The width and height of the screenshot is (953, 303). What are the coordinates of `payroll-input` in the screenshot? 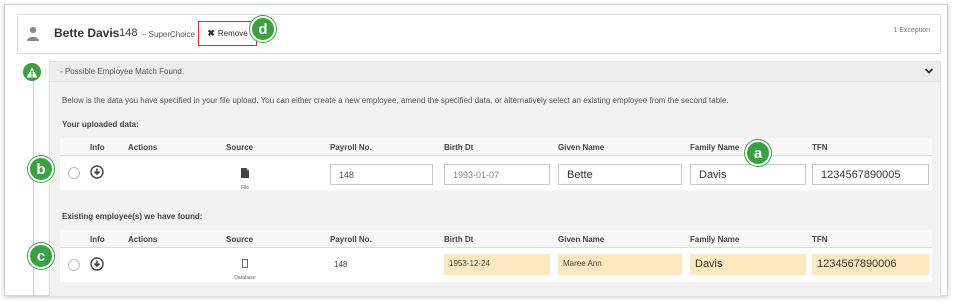 It's located at (381, 174).